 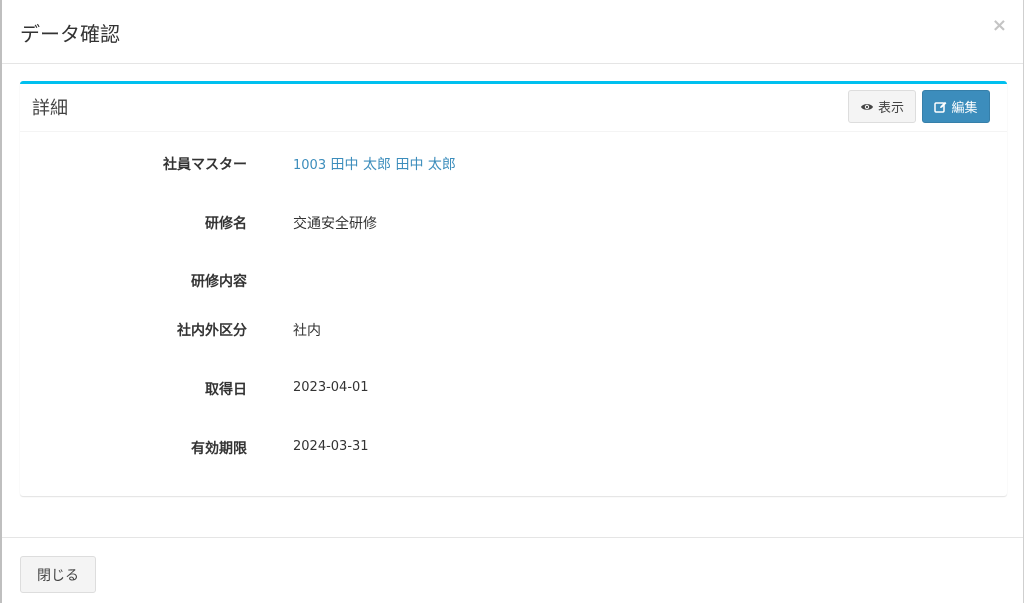 I want to click on field-label: 研修内容, so click(x=219, y=282).